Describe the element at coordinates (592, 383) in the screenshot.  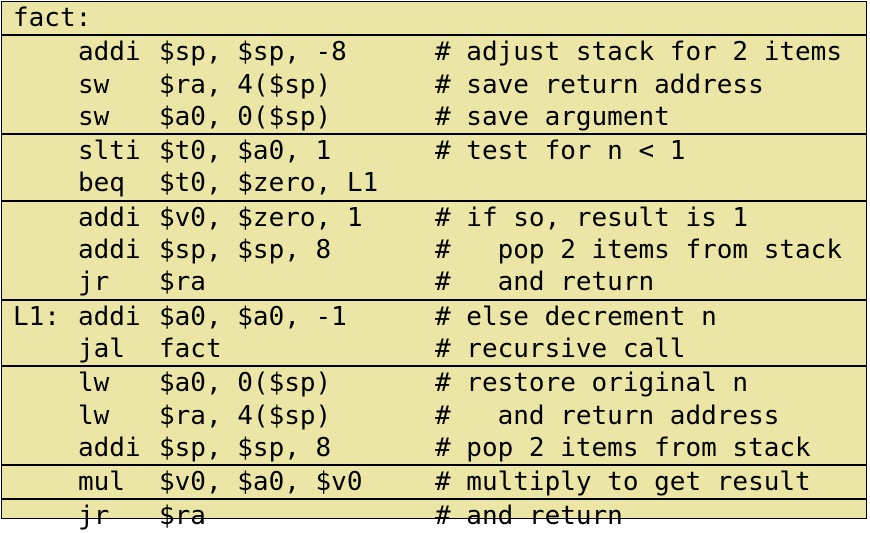
I see `code-comment: # restore original n` at that location.